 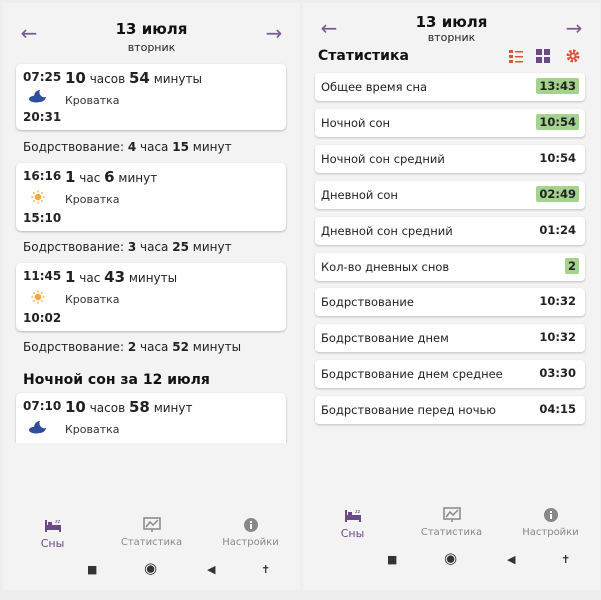 What do you see at coordinates (129, 407) in the screenshot?
I see `sleep-duration: 10 часов 58 минут` at bounding box center [129, 407].